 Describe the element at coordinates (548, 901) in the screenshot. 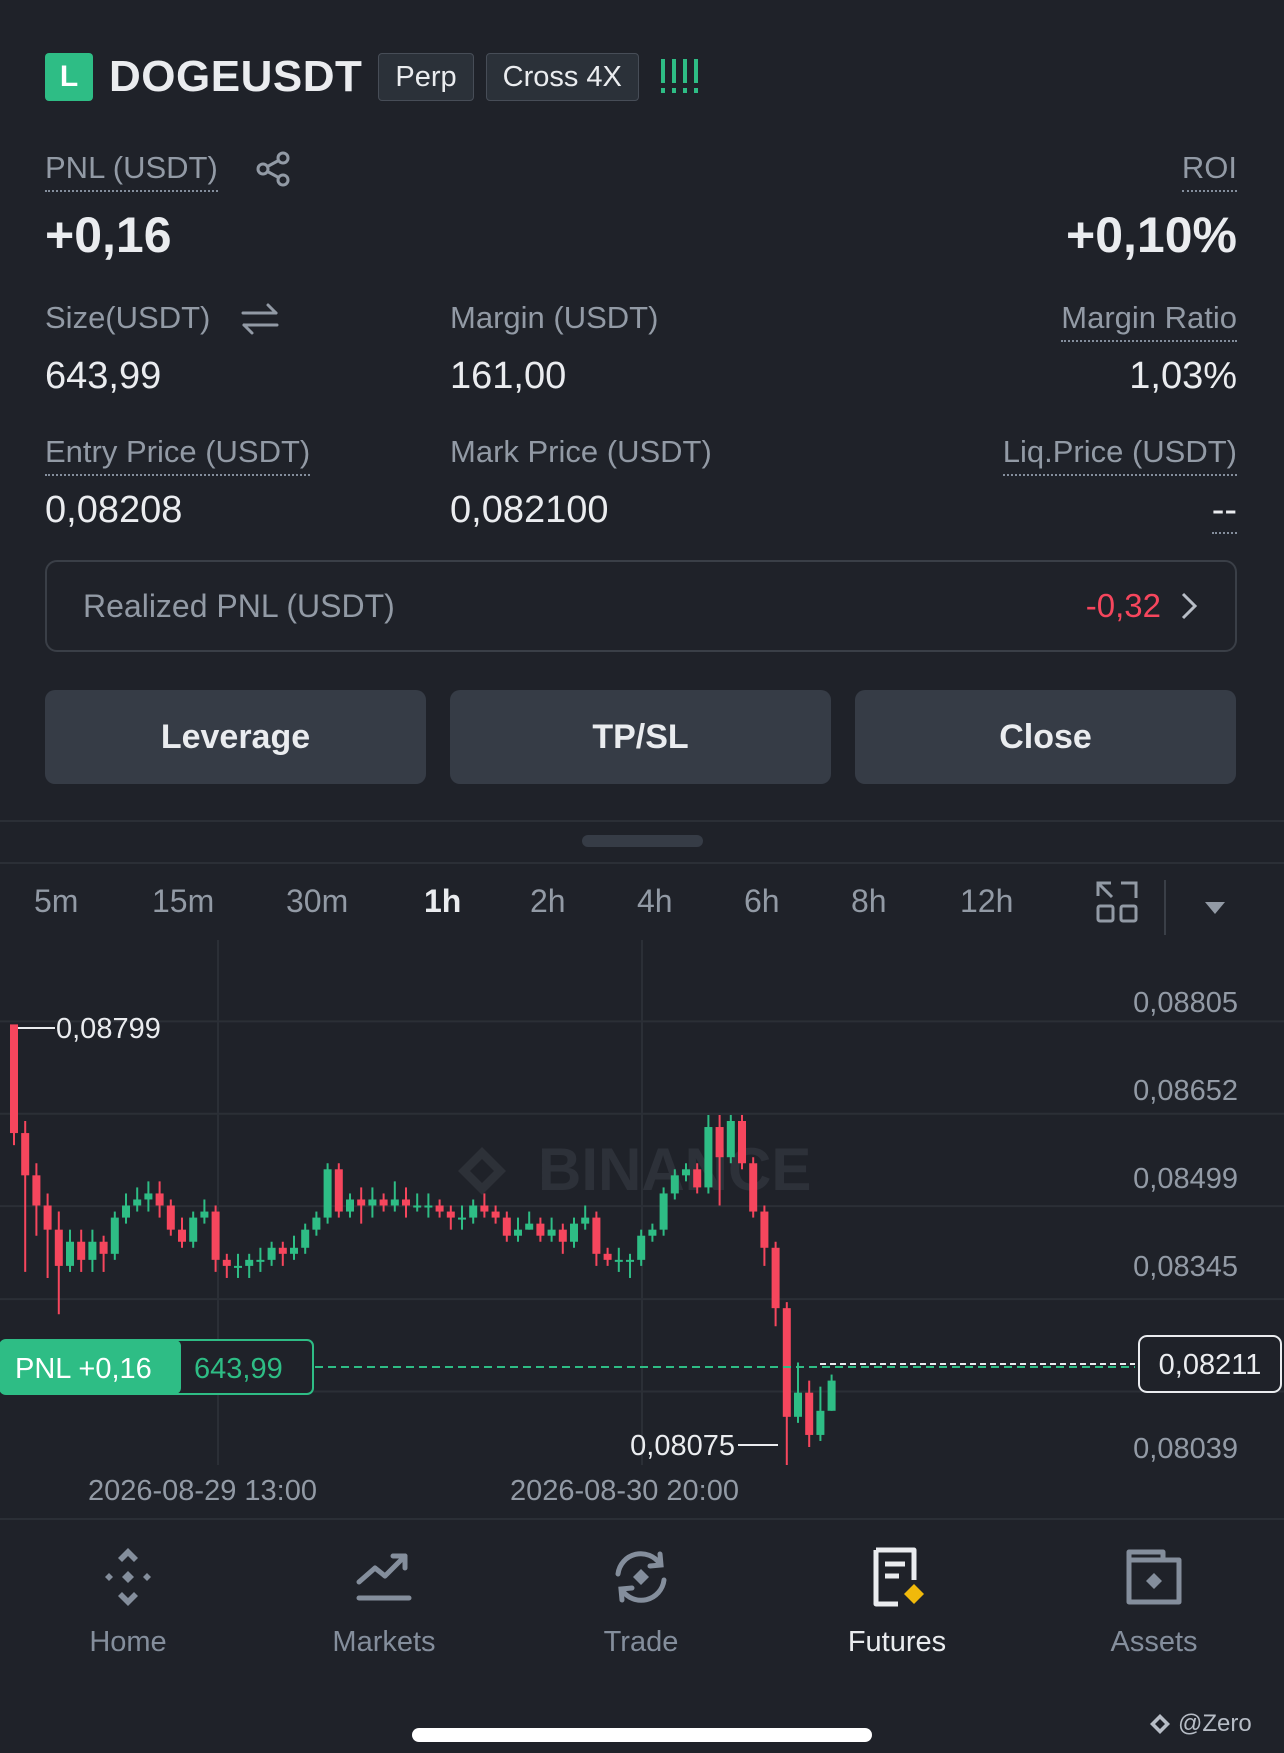

I see `interval-tab: 2h` at that location.